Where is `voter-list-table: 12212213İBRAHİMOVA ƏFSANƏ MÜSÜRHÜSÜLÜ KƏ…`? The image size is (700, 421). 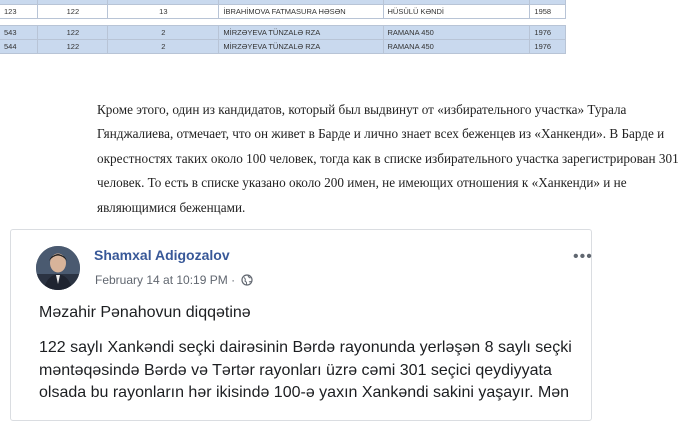 voter-list-table: 12212213İBRAHİMOVA ƏFSANƏ MÜSÜRHÜSÜLÜ KƏ… is located at coordinates (283, 27).